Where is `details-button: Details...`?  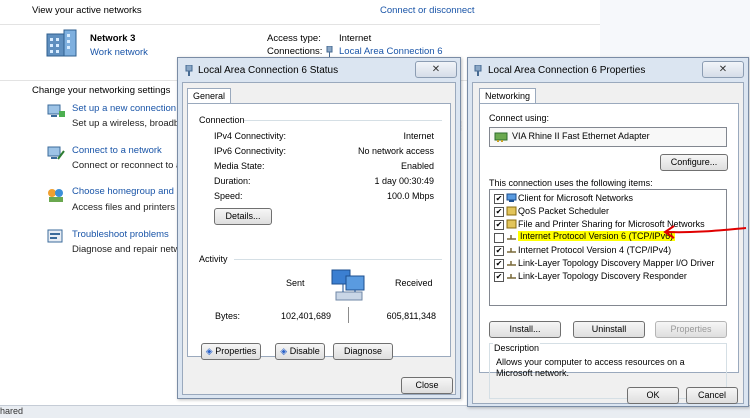 details-button: Details... is located at coordinates (243, 216).